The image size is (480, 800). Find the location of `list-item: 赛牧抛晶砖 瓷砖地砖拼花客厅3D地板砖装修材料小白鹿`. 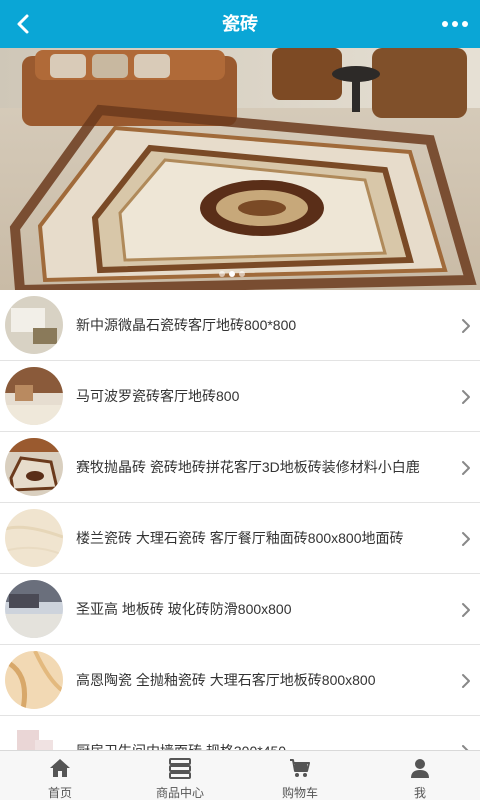

list-item: 赛牧抛晶砖 瓷砖地砖拼花客厅3D地板砖装修材料小白鹿 is located at coordinates (240, 467).